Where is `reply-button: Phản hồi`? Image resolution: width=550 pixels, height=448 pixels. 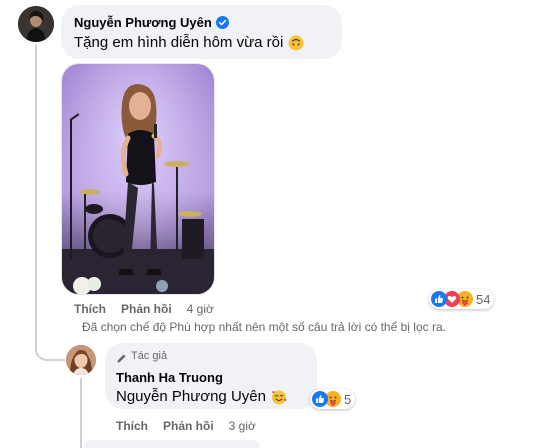
reply-button: Phản hồi is located at coordinates (146, 309).